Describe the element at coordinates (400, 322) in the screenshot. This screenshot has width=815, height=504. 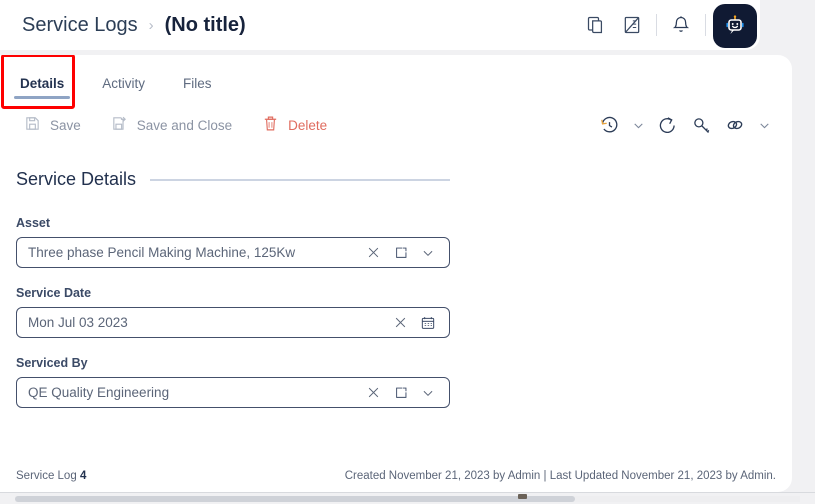
I see `service-date-clear-icon` at that location.